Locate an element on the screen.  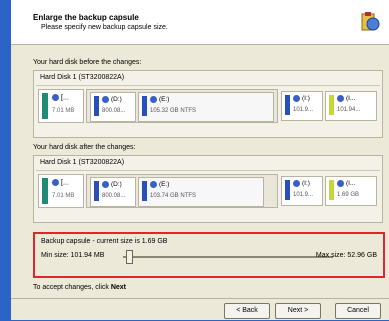
partition-size: 103.74 GB NTFS is located at coordinates (173, 196).